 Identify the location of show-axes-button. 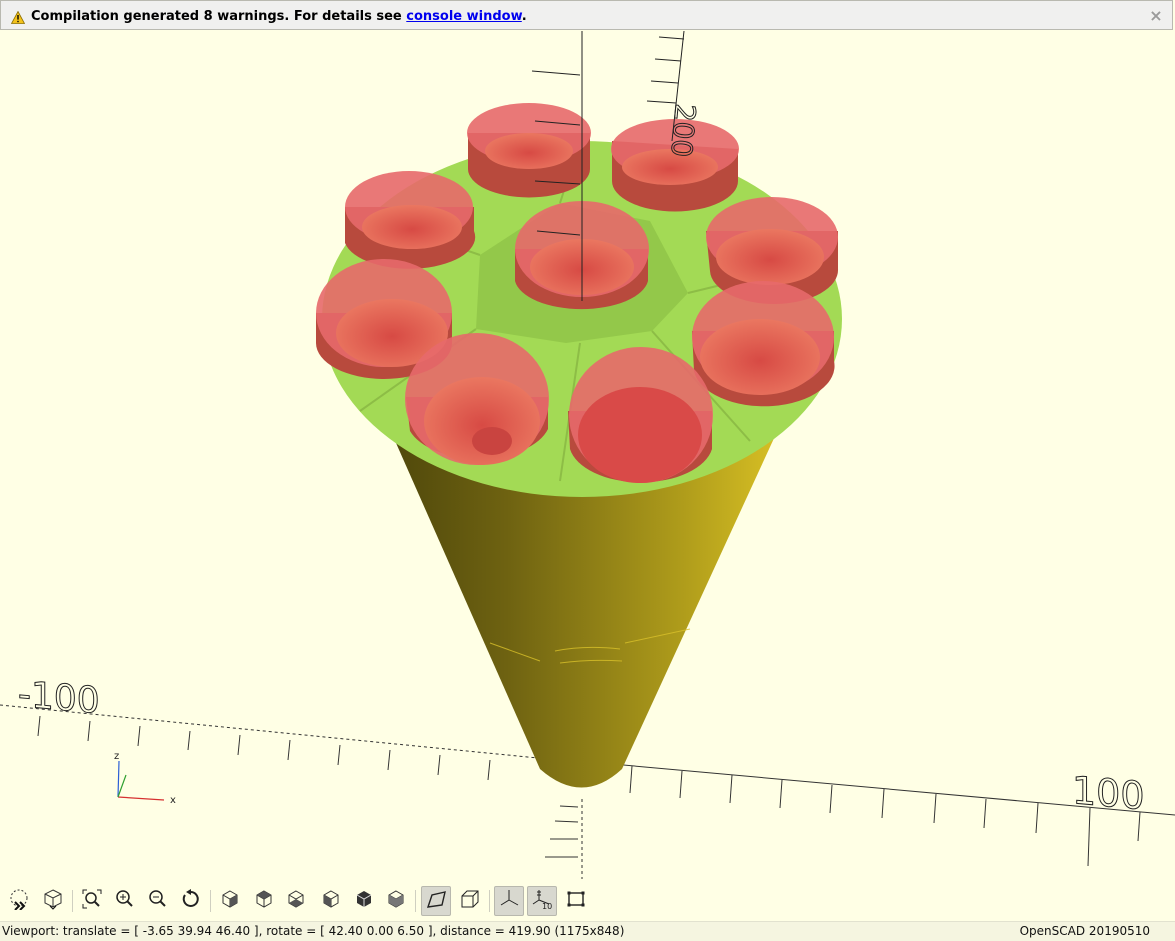
(509, 901).